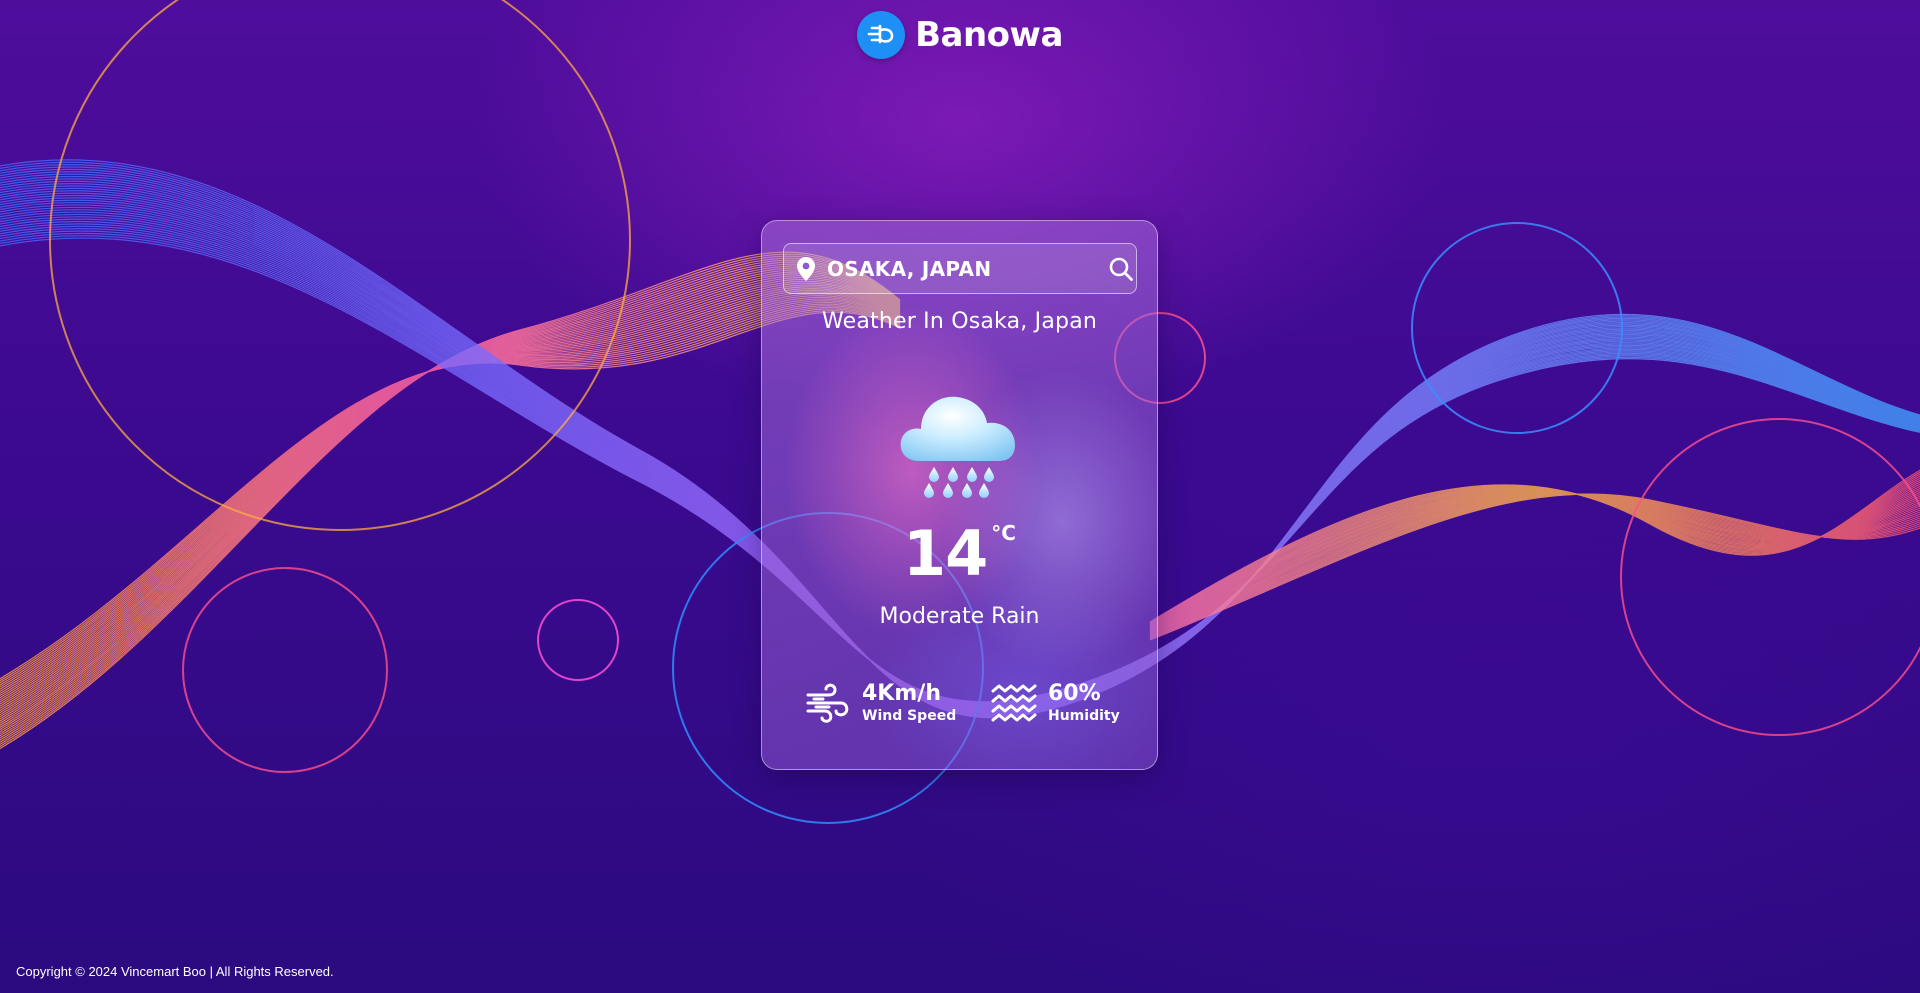 This screenshot has height=993, width=1920. I want to click on wind-speed-stat: 4Km/h Wind Speed, so click(880, 703).